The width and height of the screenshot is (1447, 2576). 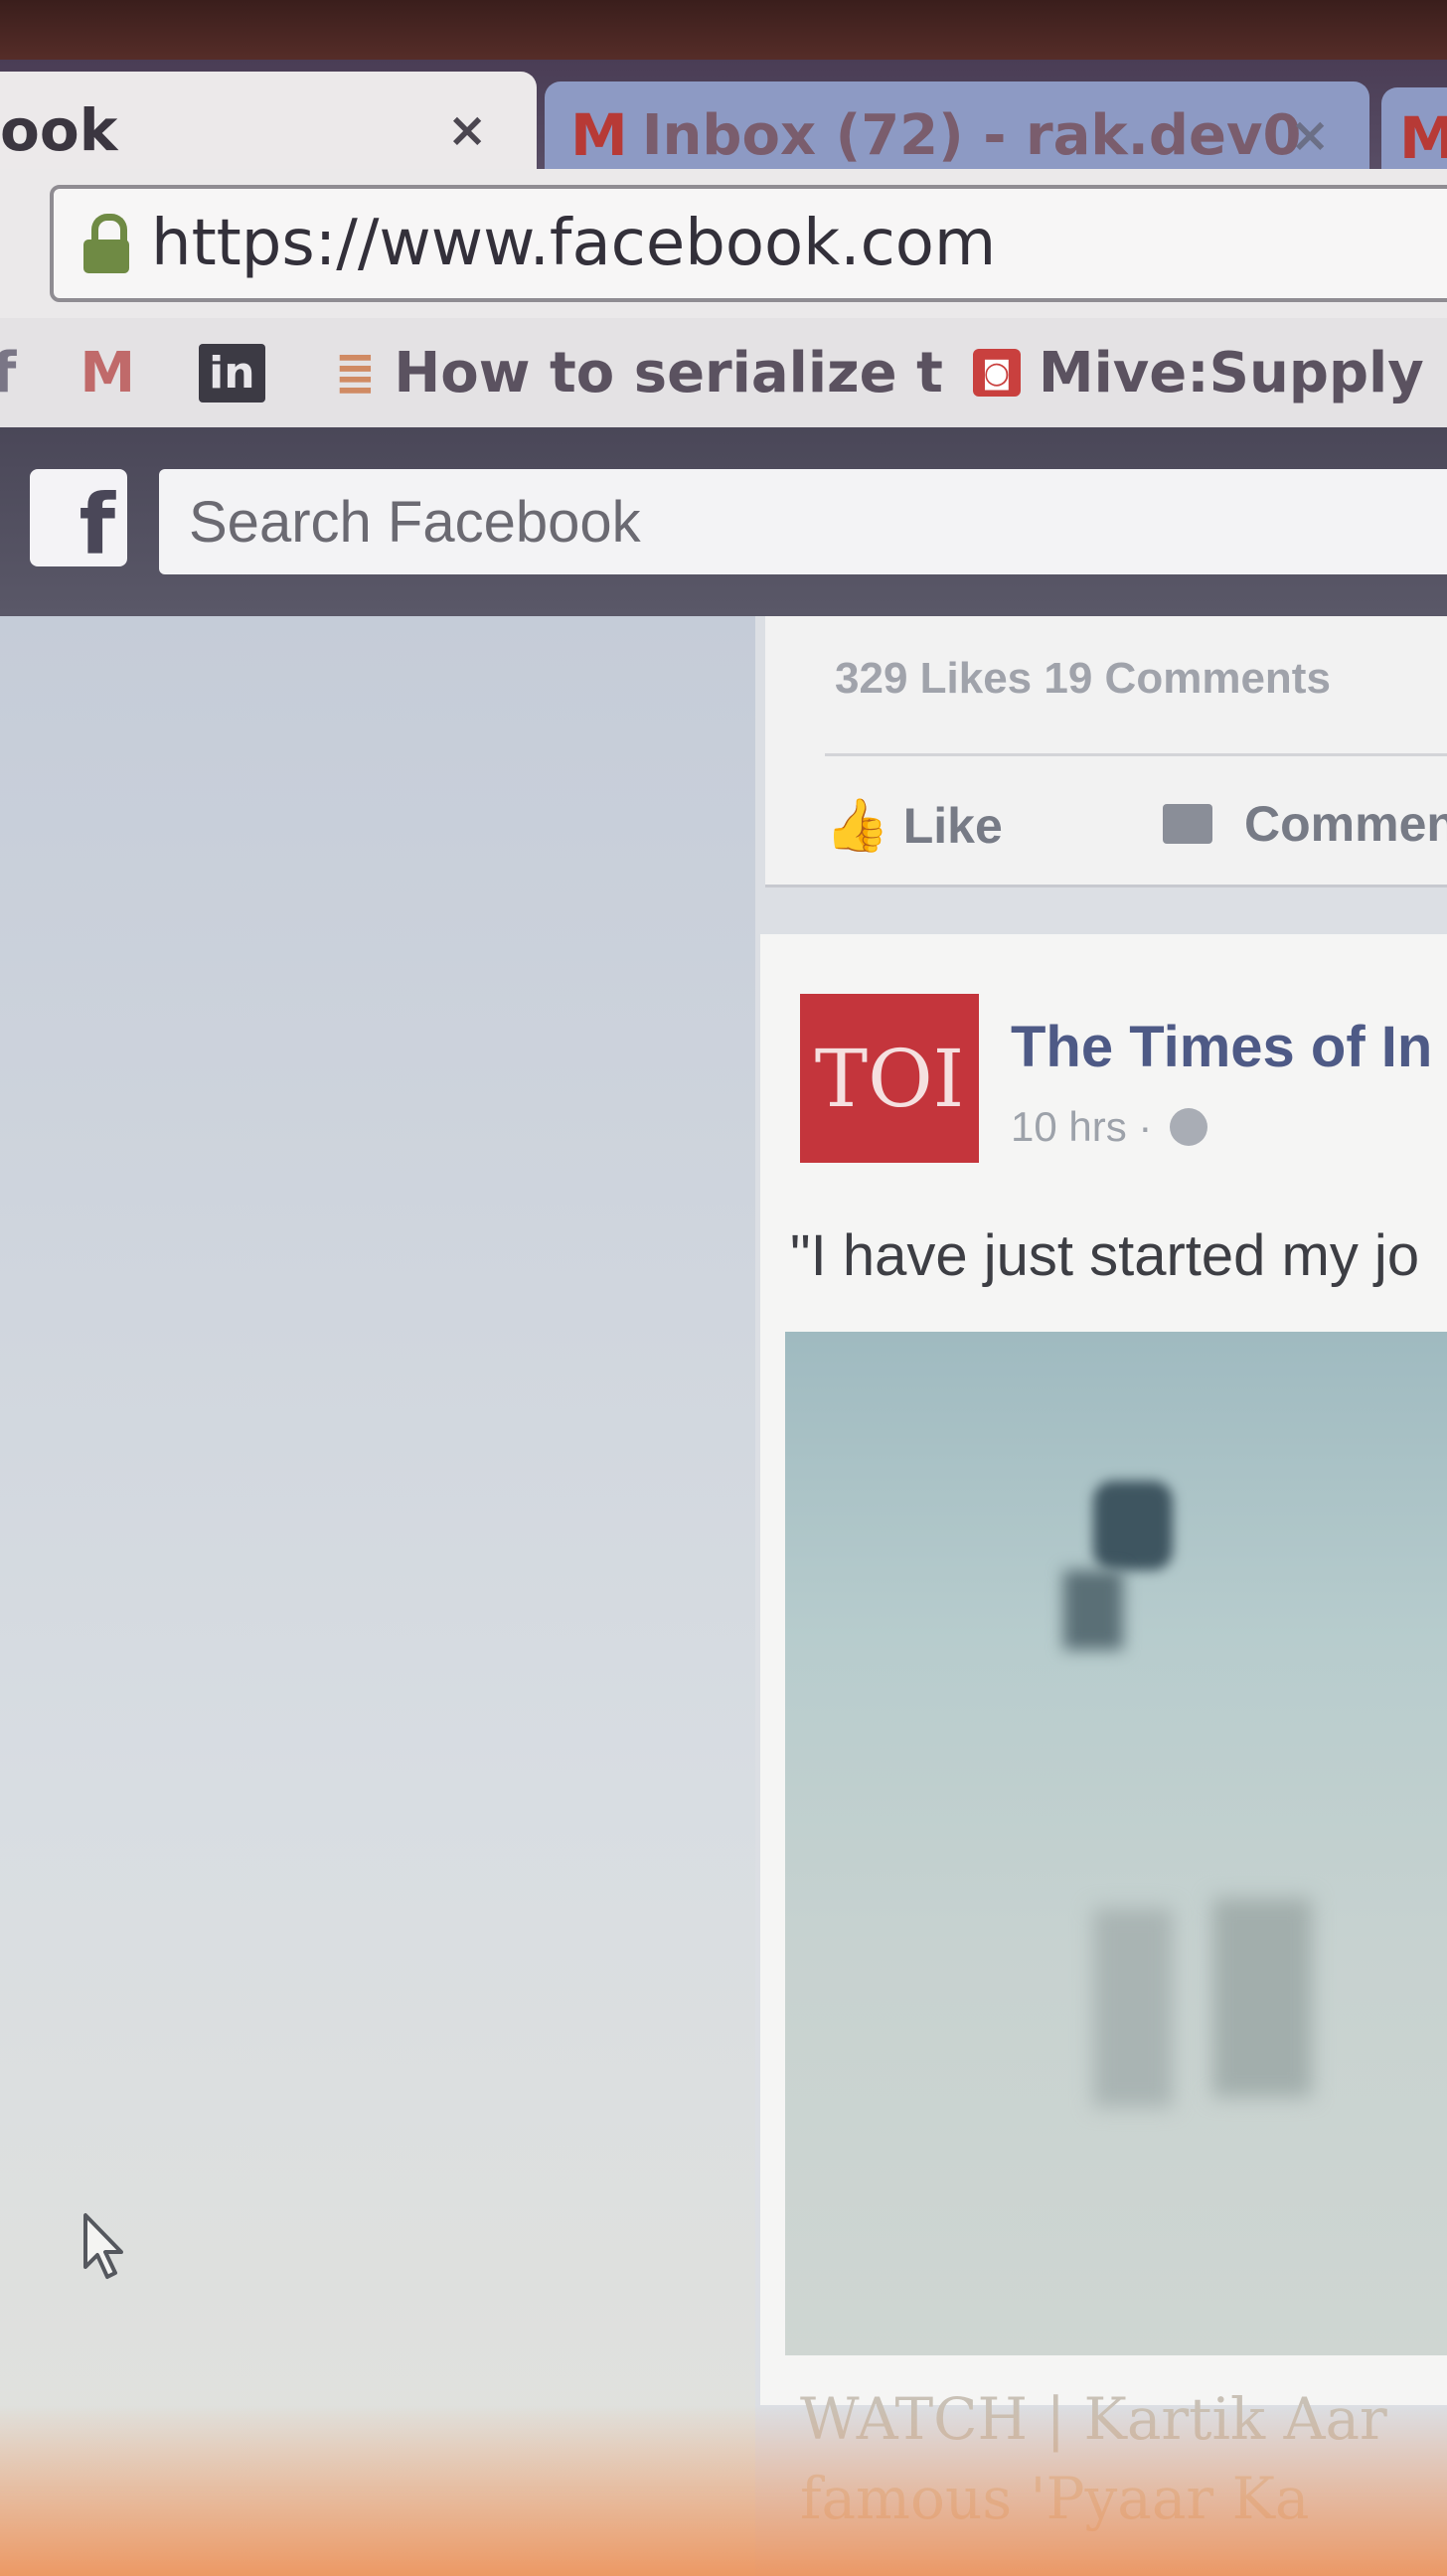 What do you see at coordinates (1082, 1126) in the screenshot?
I see `timestamp-text: 10 hrs ·` at bounding box center [1082, 1126].